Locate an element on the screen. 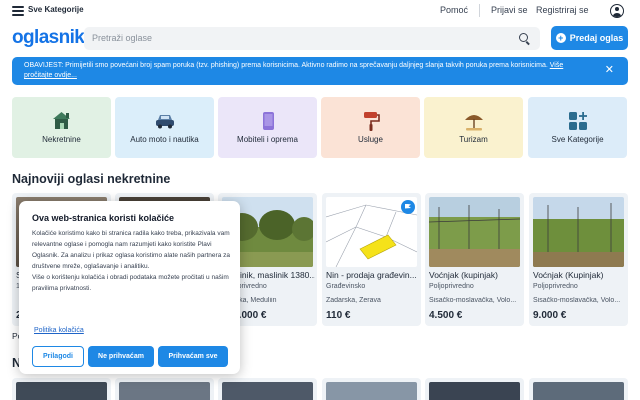 The height and width of the screenshot is (400, 640). cookie-title: Ova web-stranica koristi kolačiće is located at coordinates (103, 218).